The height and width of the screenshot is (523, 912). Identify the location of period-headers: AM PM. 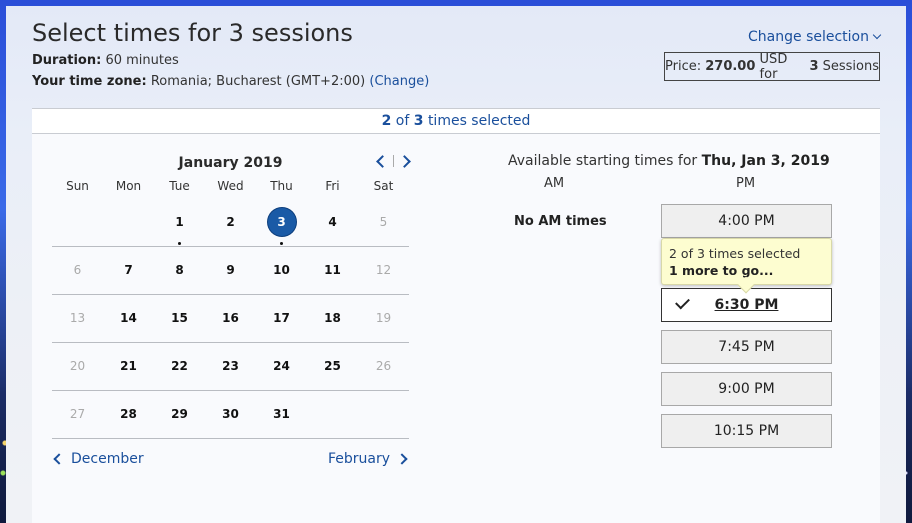
(676, 184).